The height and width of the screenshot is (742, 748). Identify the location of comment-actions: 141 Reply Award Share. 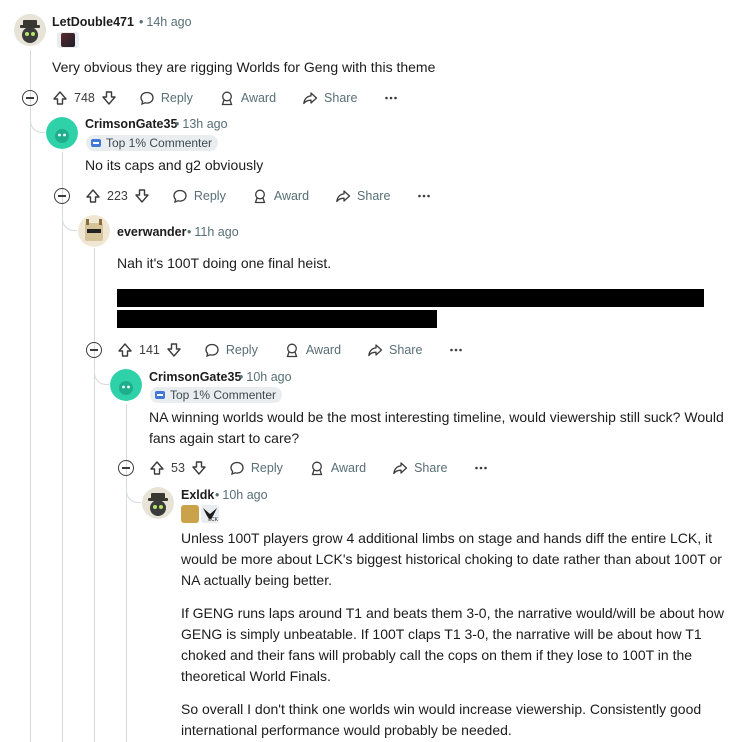
(303, 350).